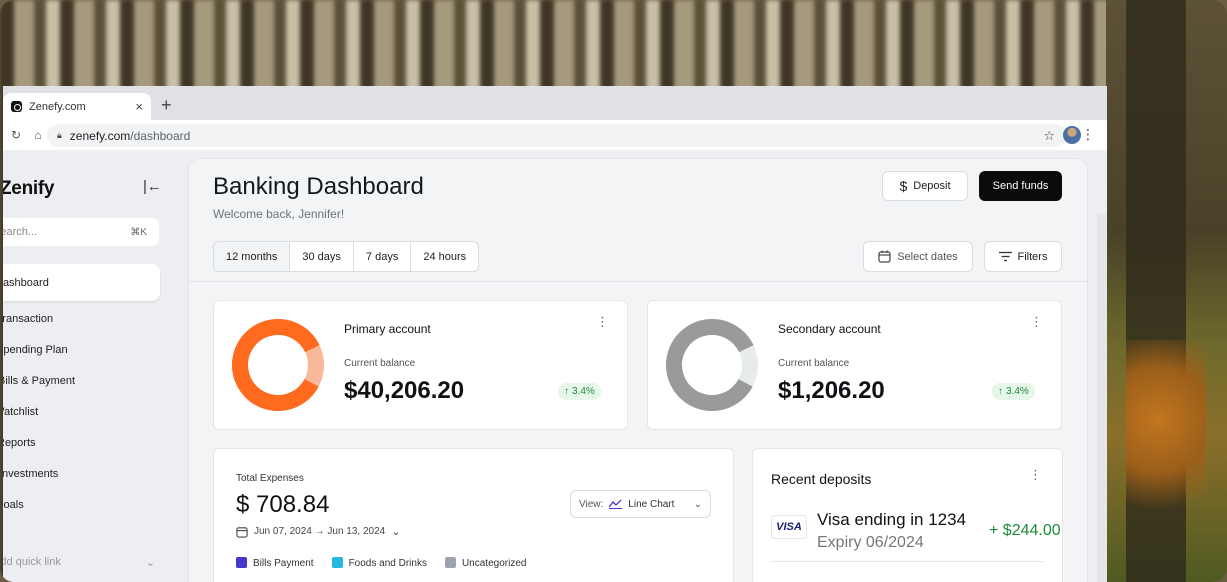 This screenshot has width=1227, height=582. What do you see at coordinates (1025, 530) in the screenshot?
I see `deposit-amount: + $244.00` at bounding box center [1025, 530].